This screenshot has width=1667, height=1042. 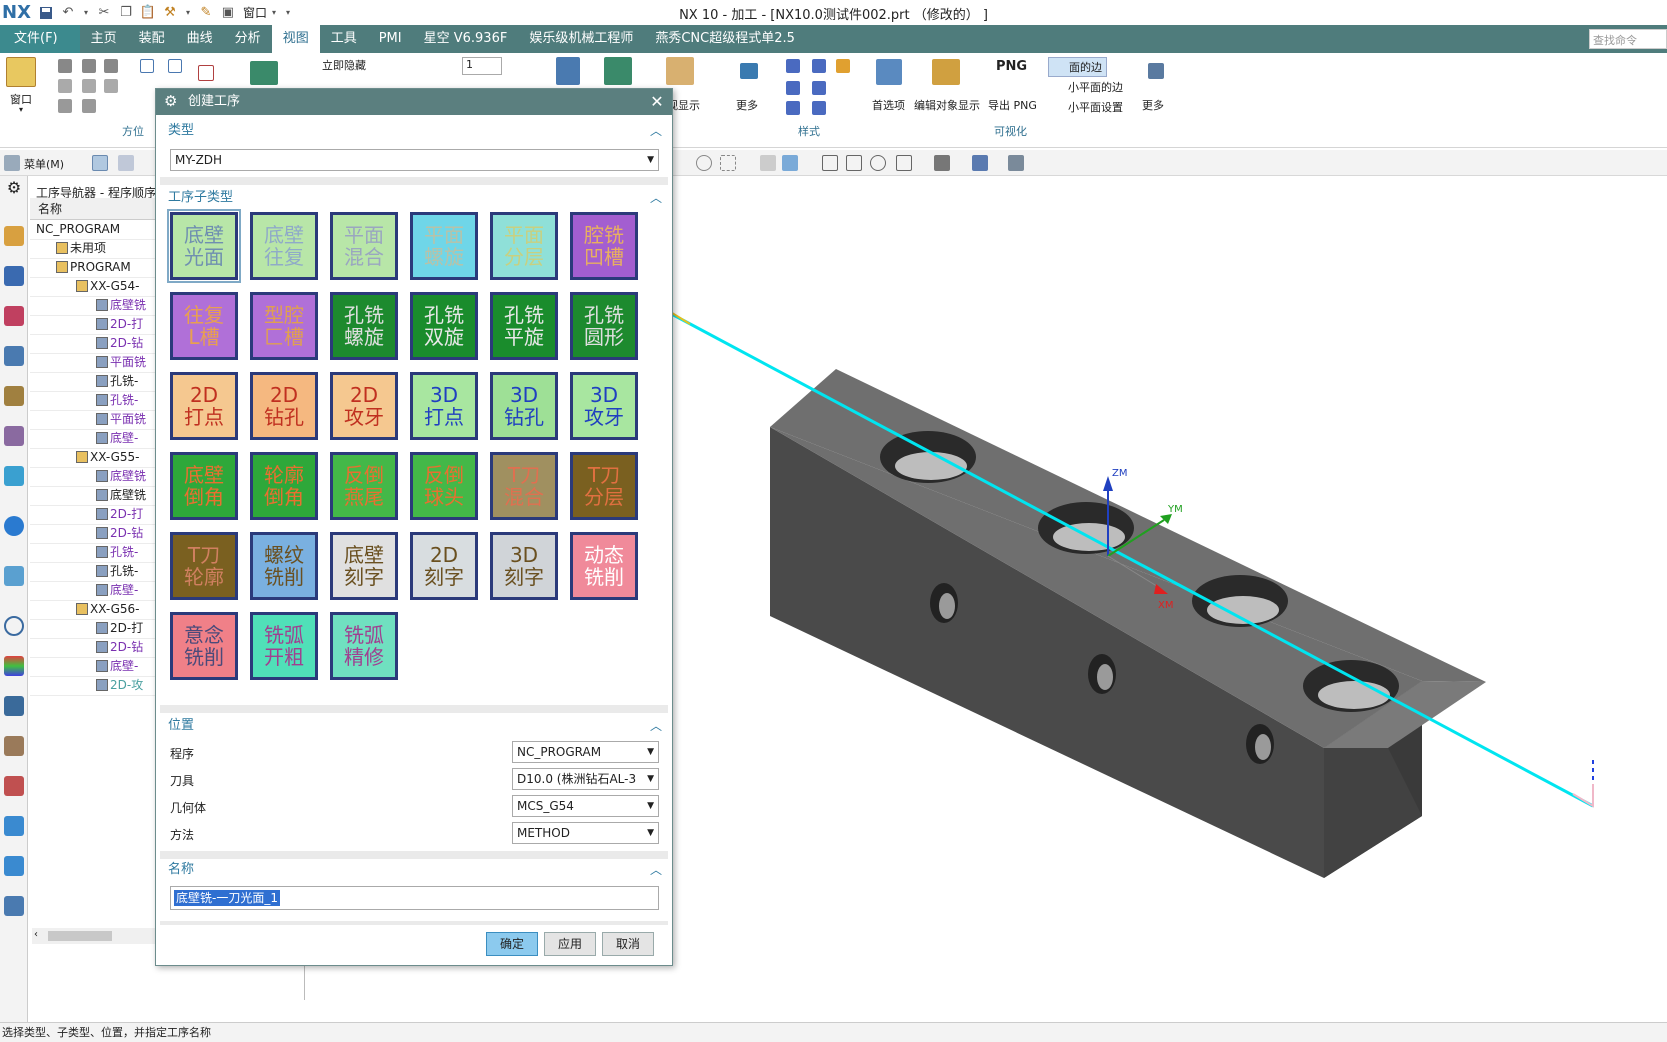 What do you see at coordinates (100, 163) in the screenshot?
I see `filter-icon` at bounding box center [100, 163].